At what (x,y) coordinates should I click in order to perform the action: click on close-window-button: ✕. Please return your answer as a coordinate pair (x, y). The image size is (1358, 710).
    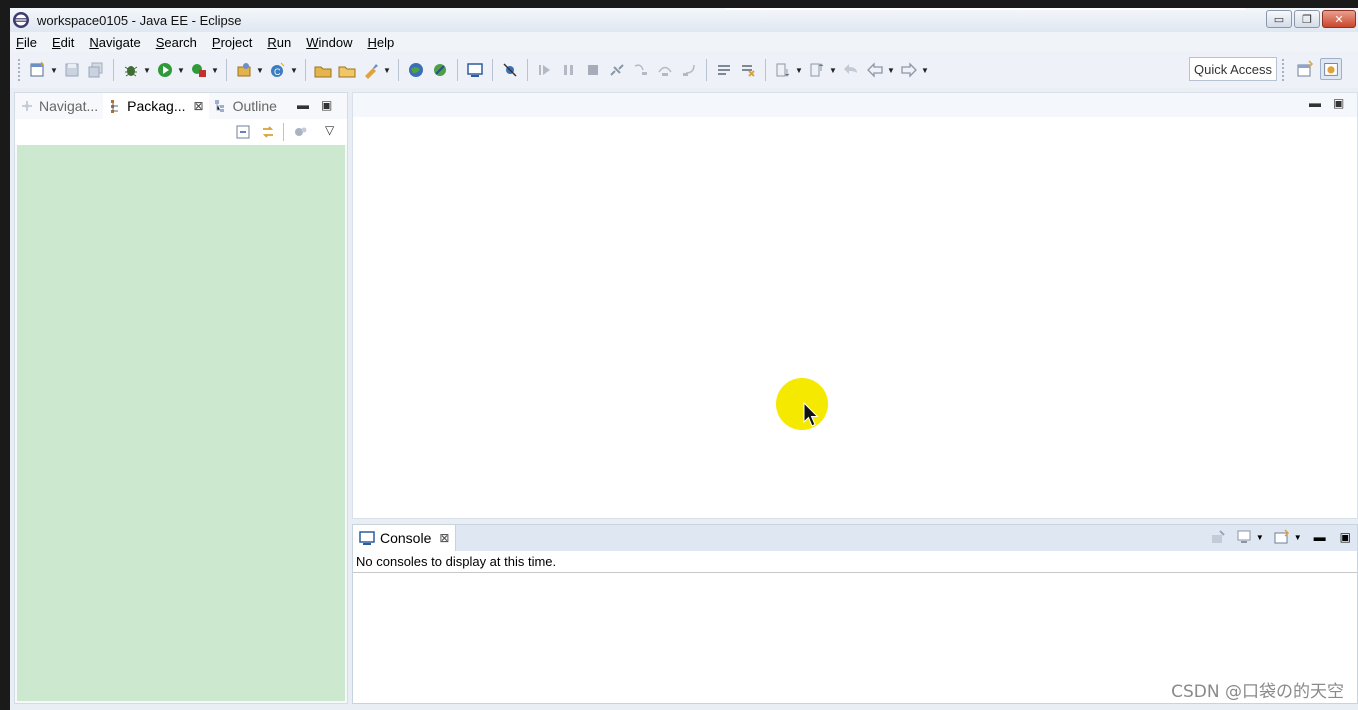
    Looking at the image, I should click on (1339, 19).